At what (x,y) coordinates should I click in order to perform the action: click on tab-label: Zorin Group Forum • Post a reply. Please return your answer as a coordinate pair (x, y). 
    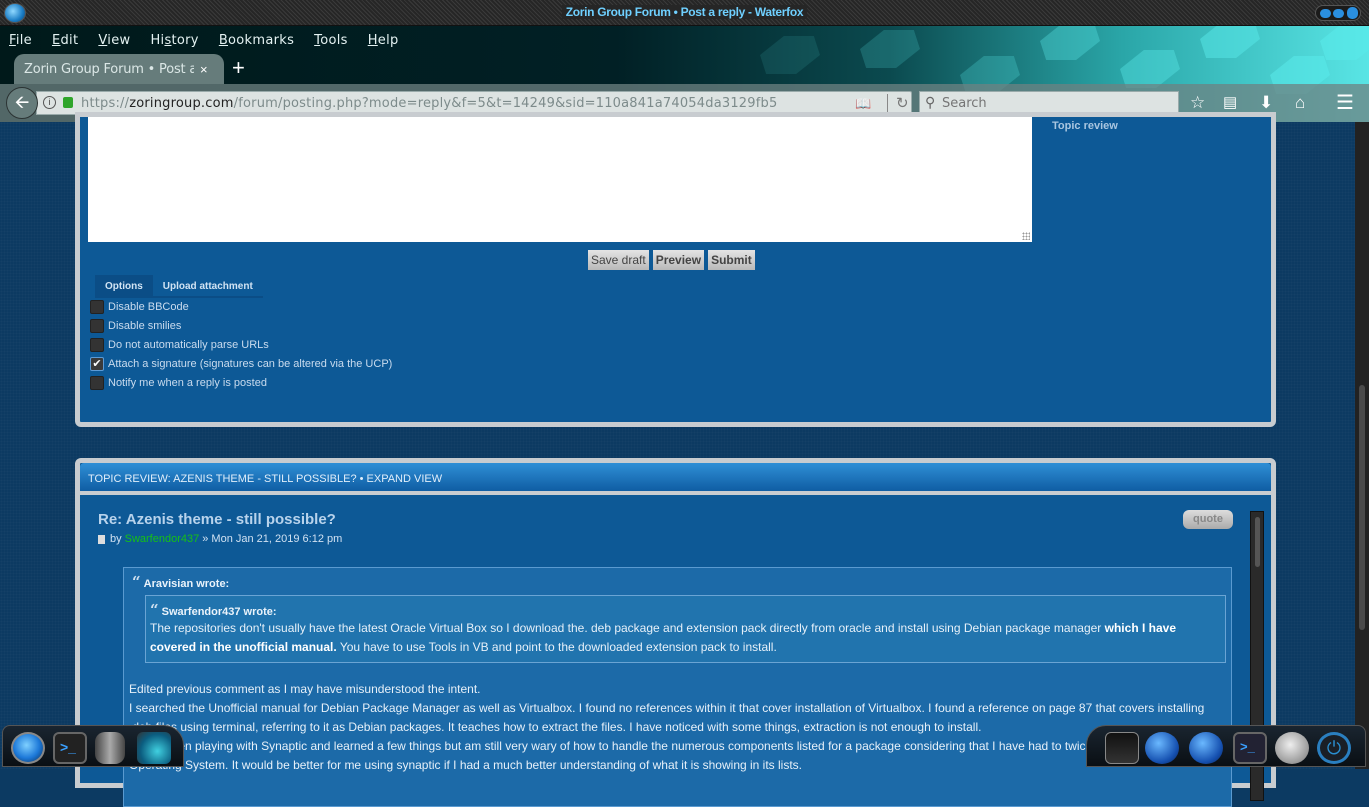
    Looking at the image, I should click on (109, 69).